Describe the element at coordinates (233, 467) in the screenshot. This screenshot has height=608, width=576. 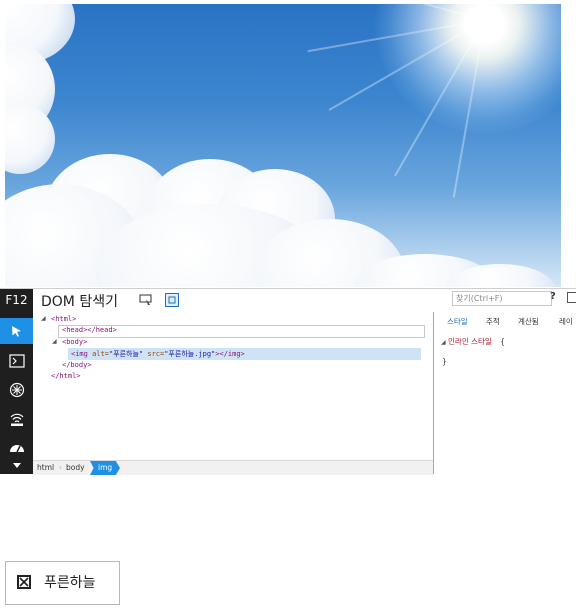
I see `breadcrumb: html › body img` at that location.